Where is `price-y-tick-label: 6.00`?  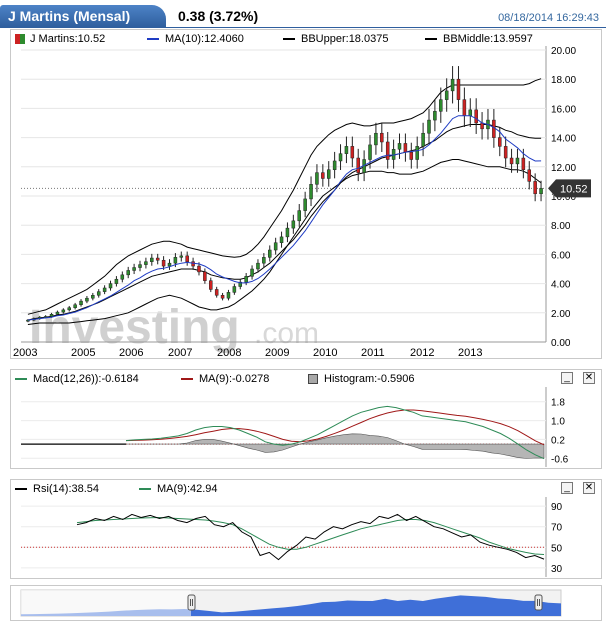
price-y-tick-label: 6.00 is located at coordinates (561, 255).